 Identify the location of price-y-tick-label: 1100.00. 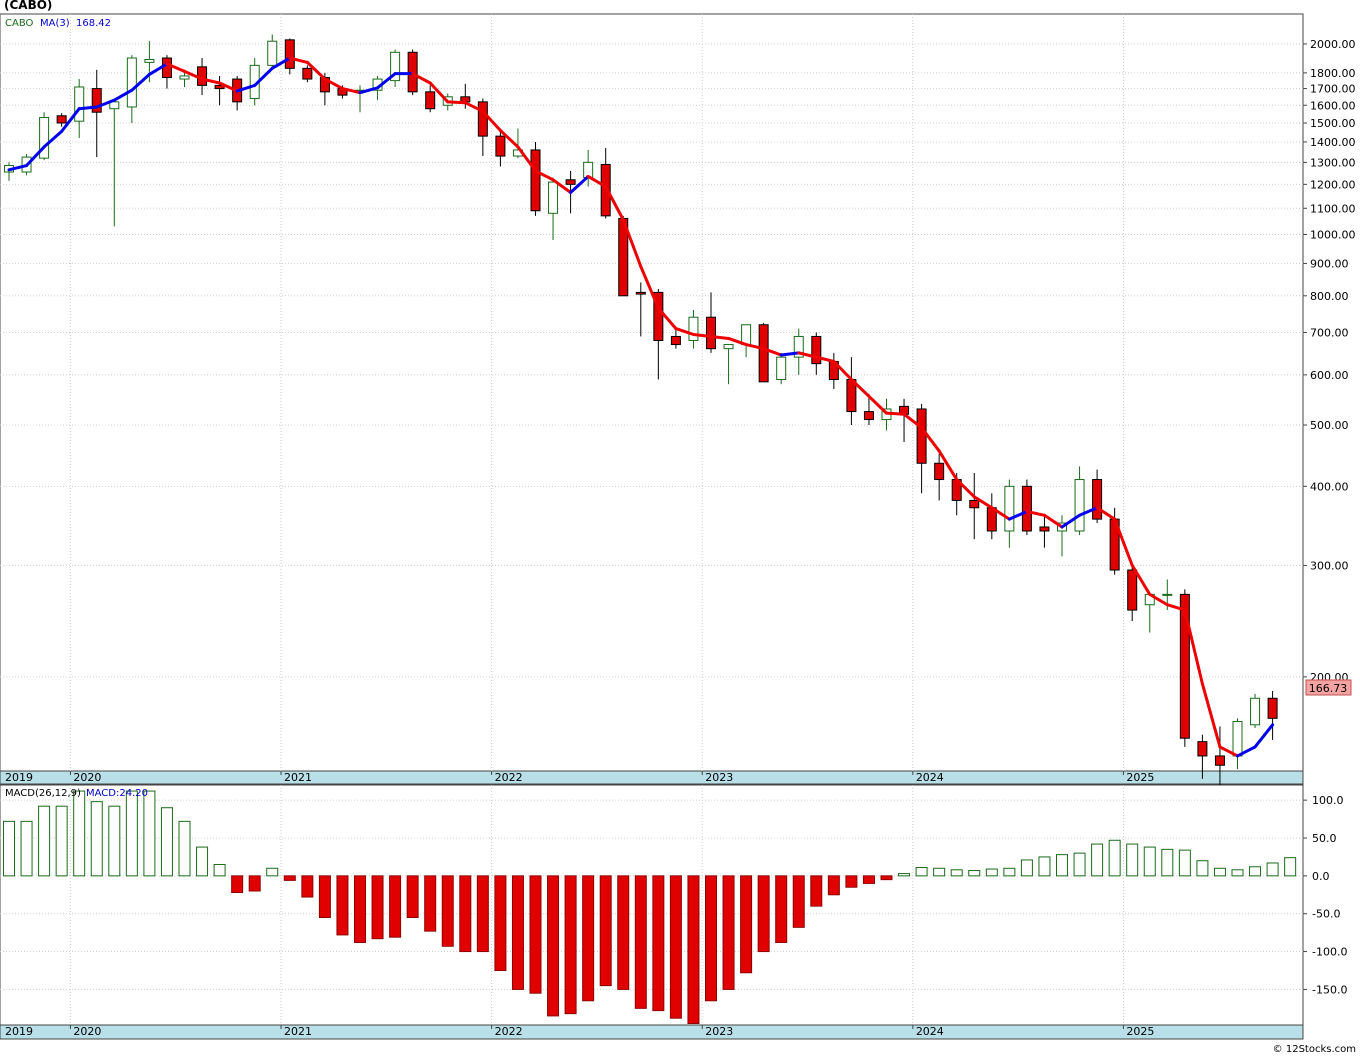
(1333, 208).